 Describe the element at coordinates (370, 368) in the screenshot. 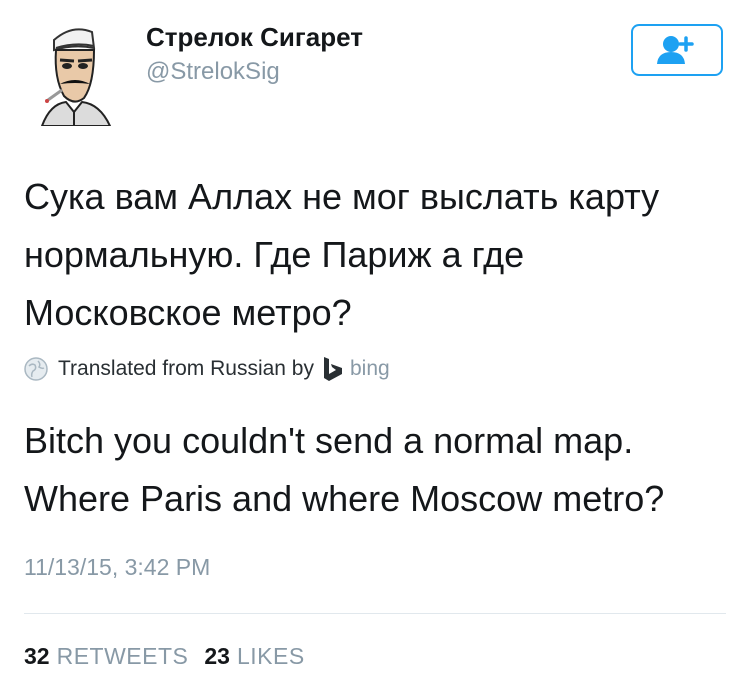

I see `bing-label: bing` at that location.